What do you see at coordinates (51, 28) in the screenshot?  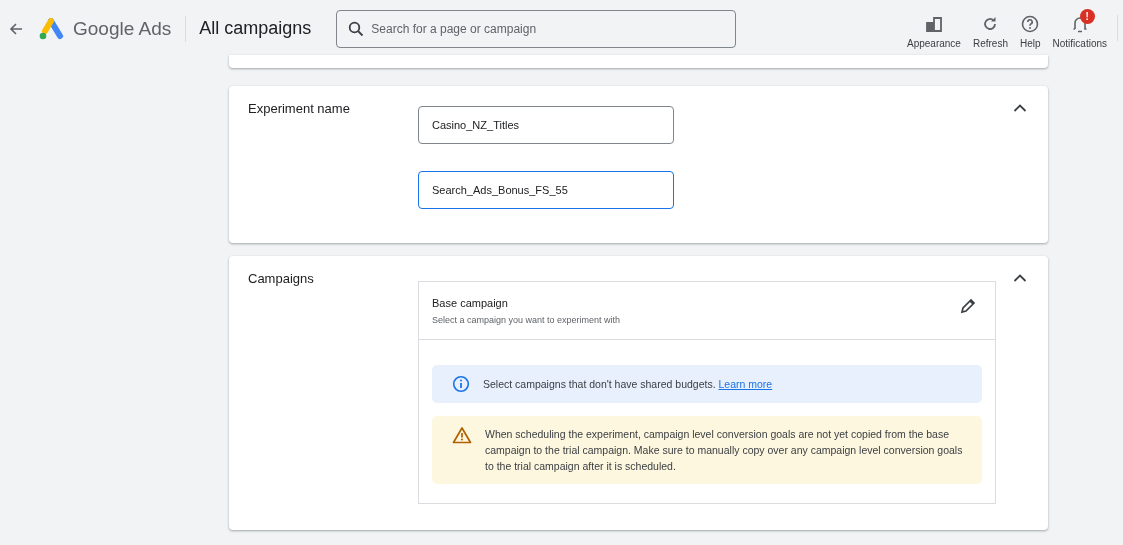 I see `logo-icon` at bounding box center [51, 28].